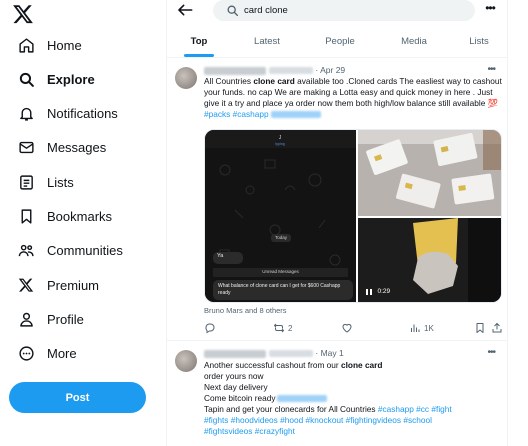  Describe the element at coordinates (185, 10) in the screenshot. I see `back-arrow-icon` at that location.